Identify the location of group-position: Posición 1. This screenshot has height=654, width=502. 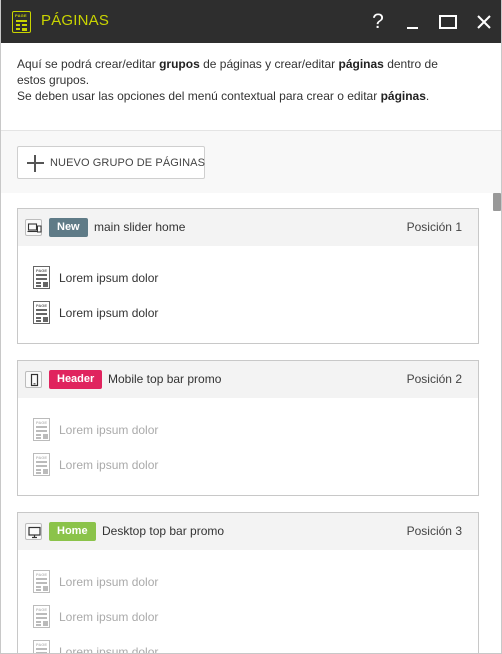
(434, 227).